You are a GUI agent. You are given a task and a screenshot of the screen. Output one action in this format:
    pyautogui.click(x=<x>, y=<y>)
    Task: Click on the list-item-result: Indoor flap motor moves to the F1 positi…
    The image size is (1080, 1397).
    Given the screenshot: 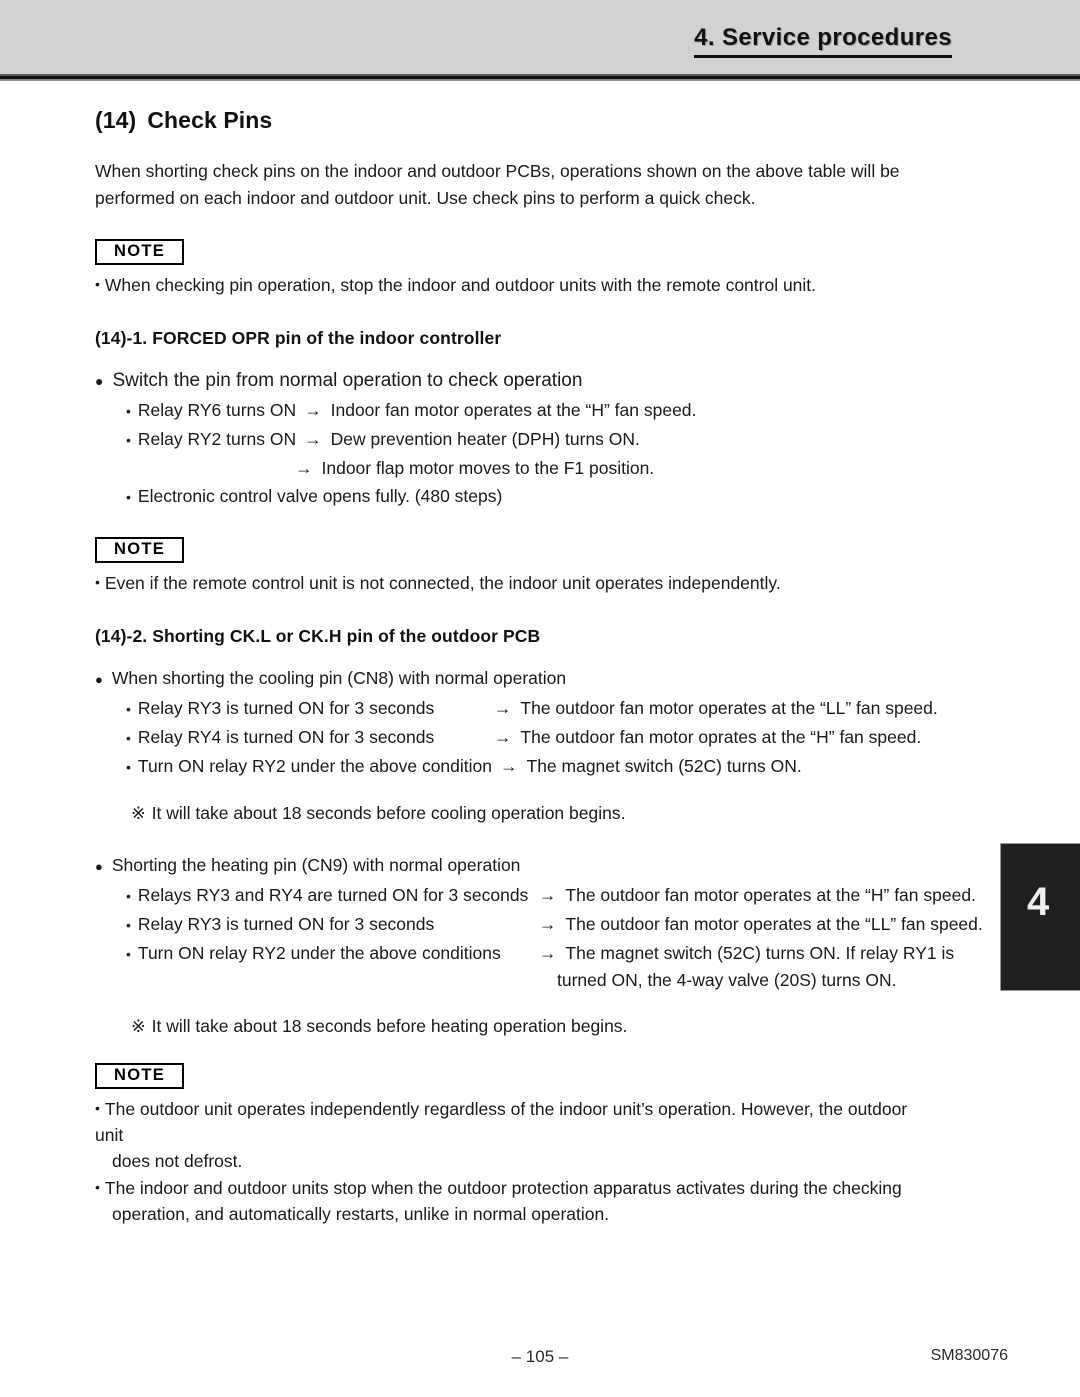 What is the action you would take?
    pyautogui.click(x=488, y=468)
    